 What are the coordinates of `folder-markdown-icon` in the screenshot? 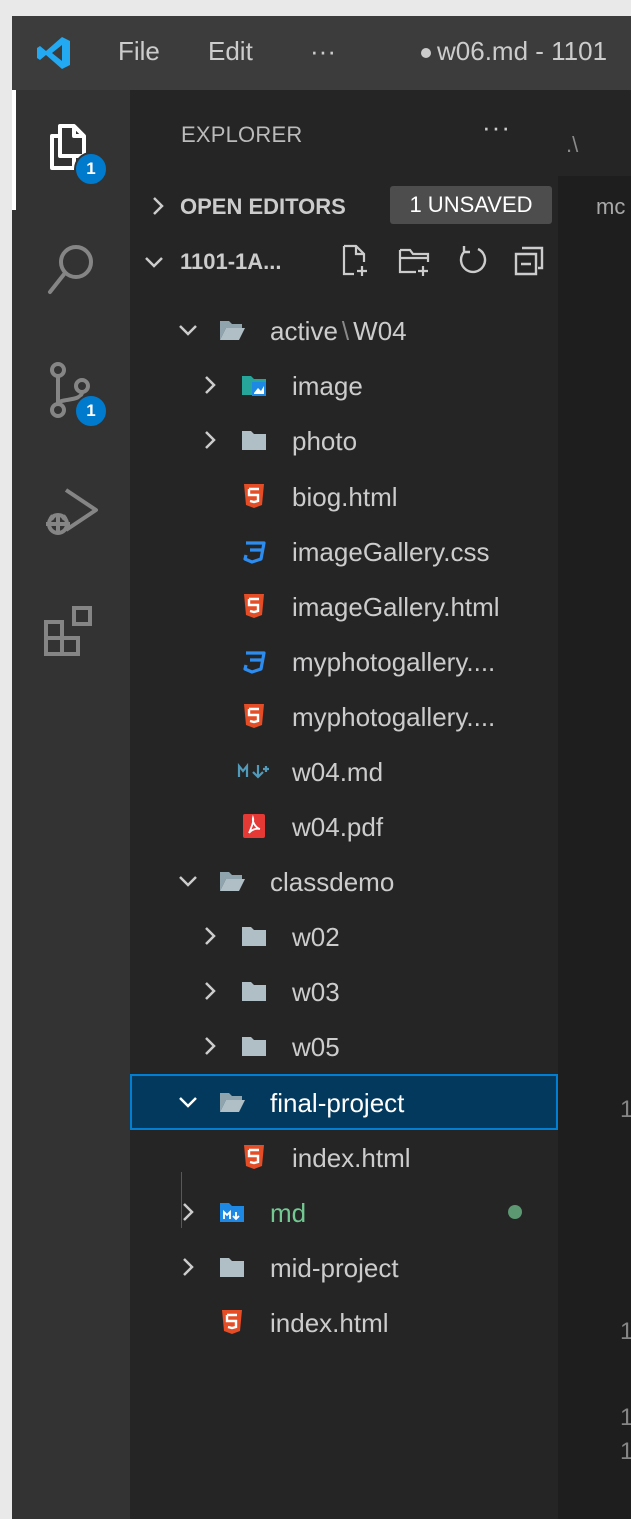 It's located at (232, 1212).